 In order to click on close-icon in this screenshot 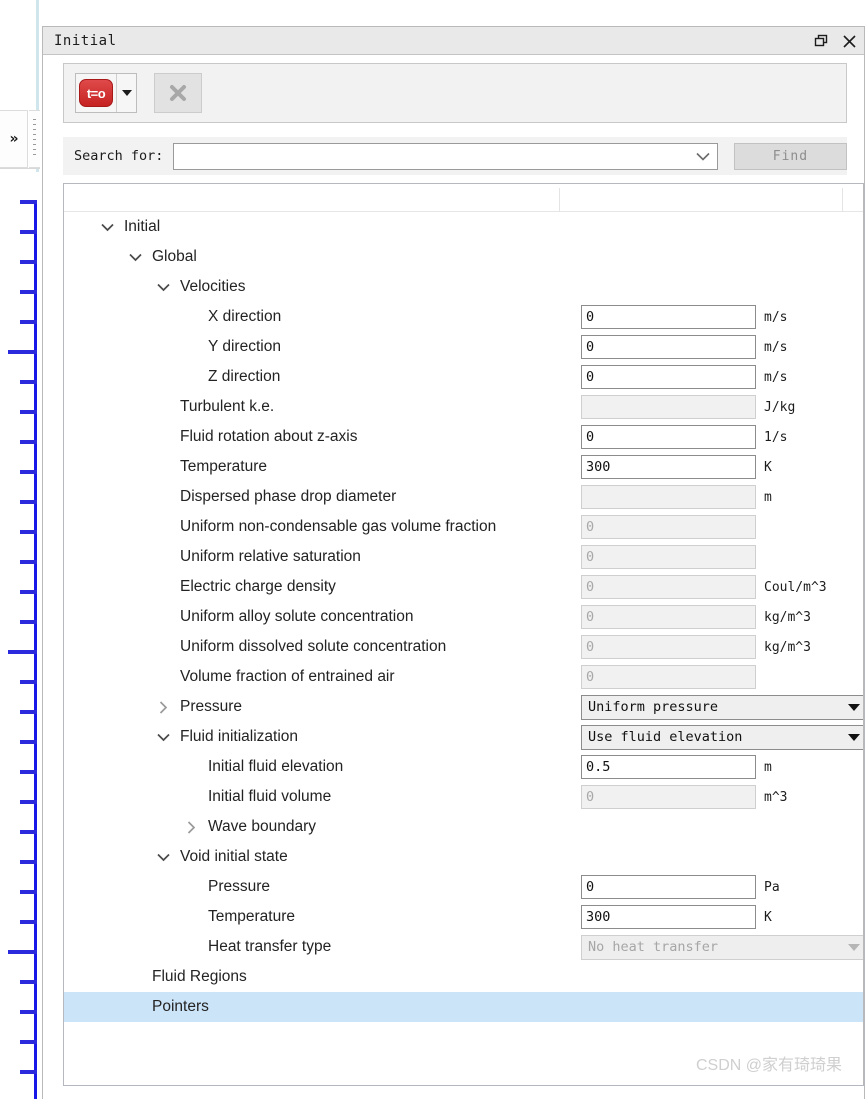, I will do `click(849, 41)`.